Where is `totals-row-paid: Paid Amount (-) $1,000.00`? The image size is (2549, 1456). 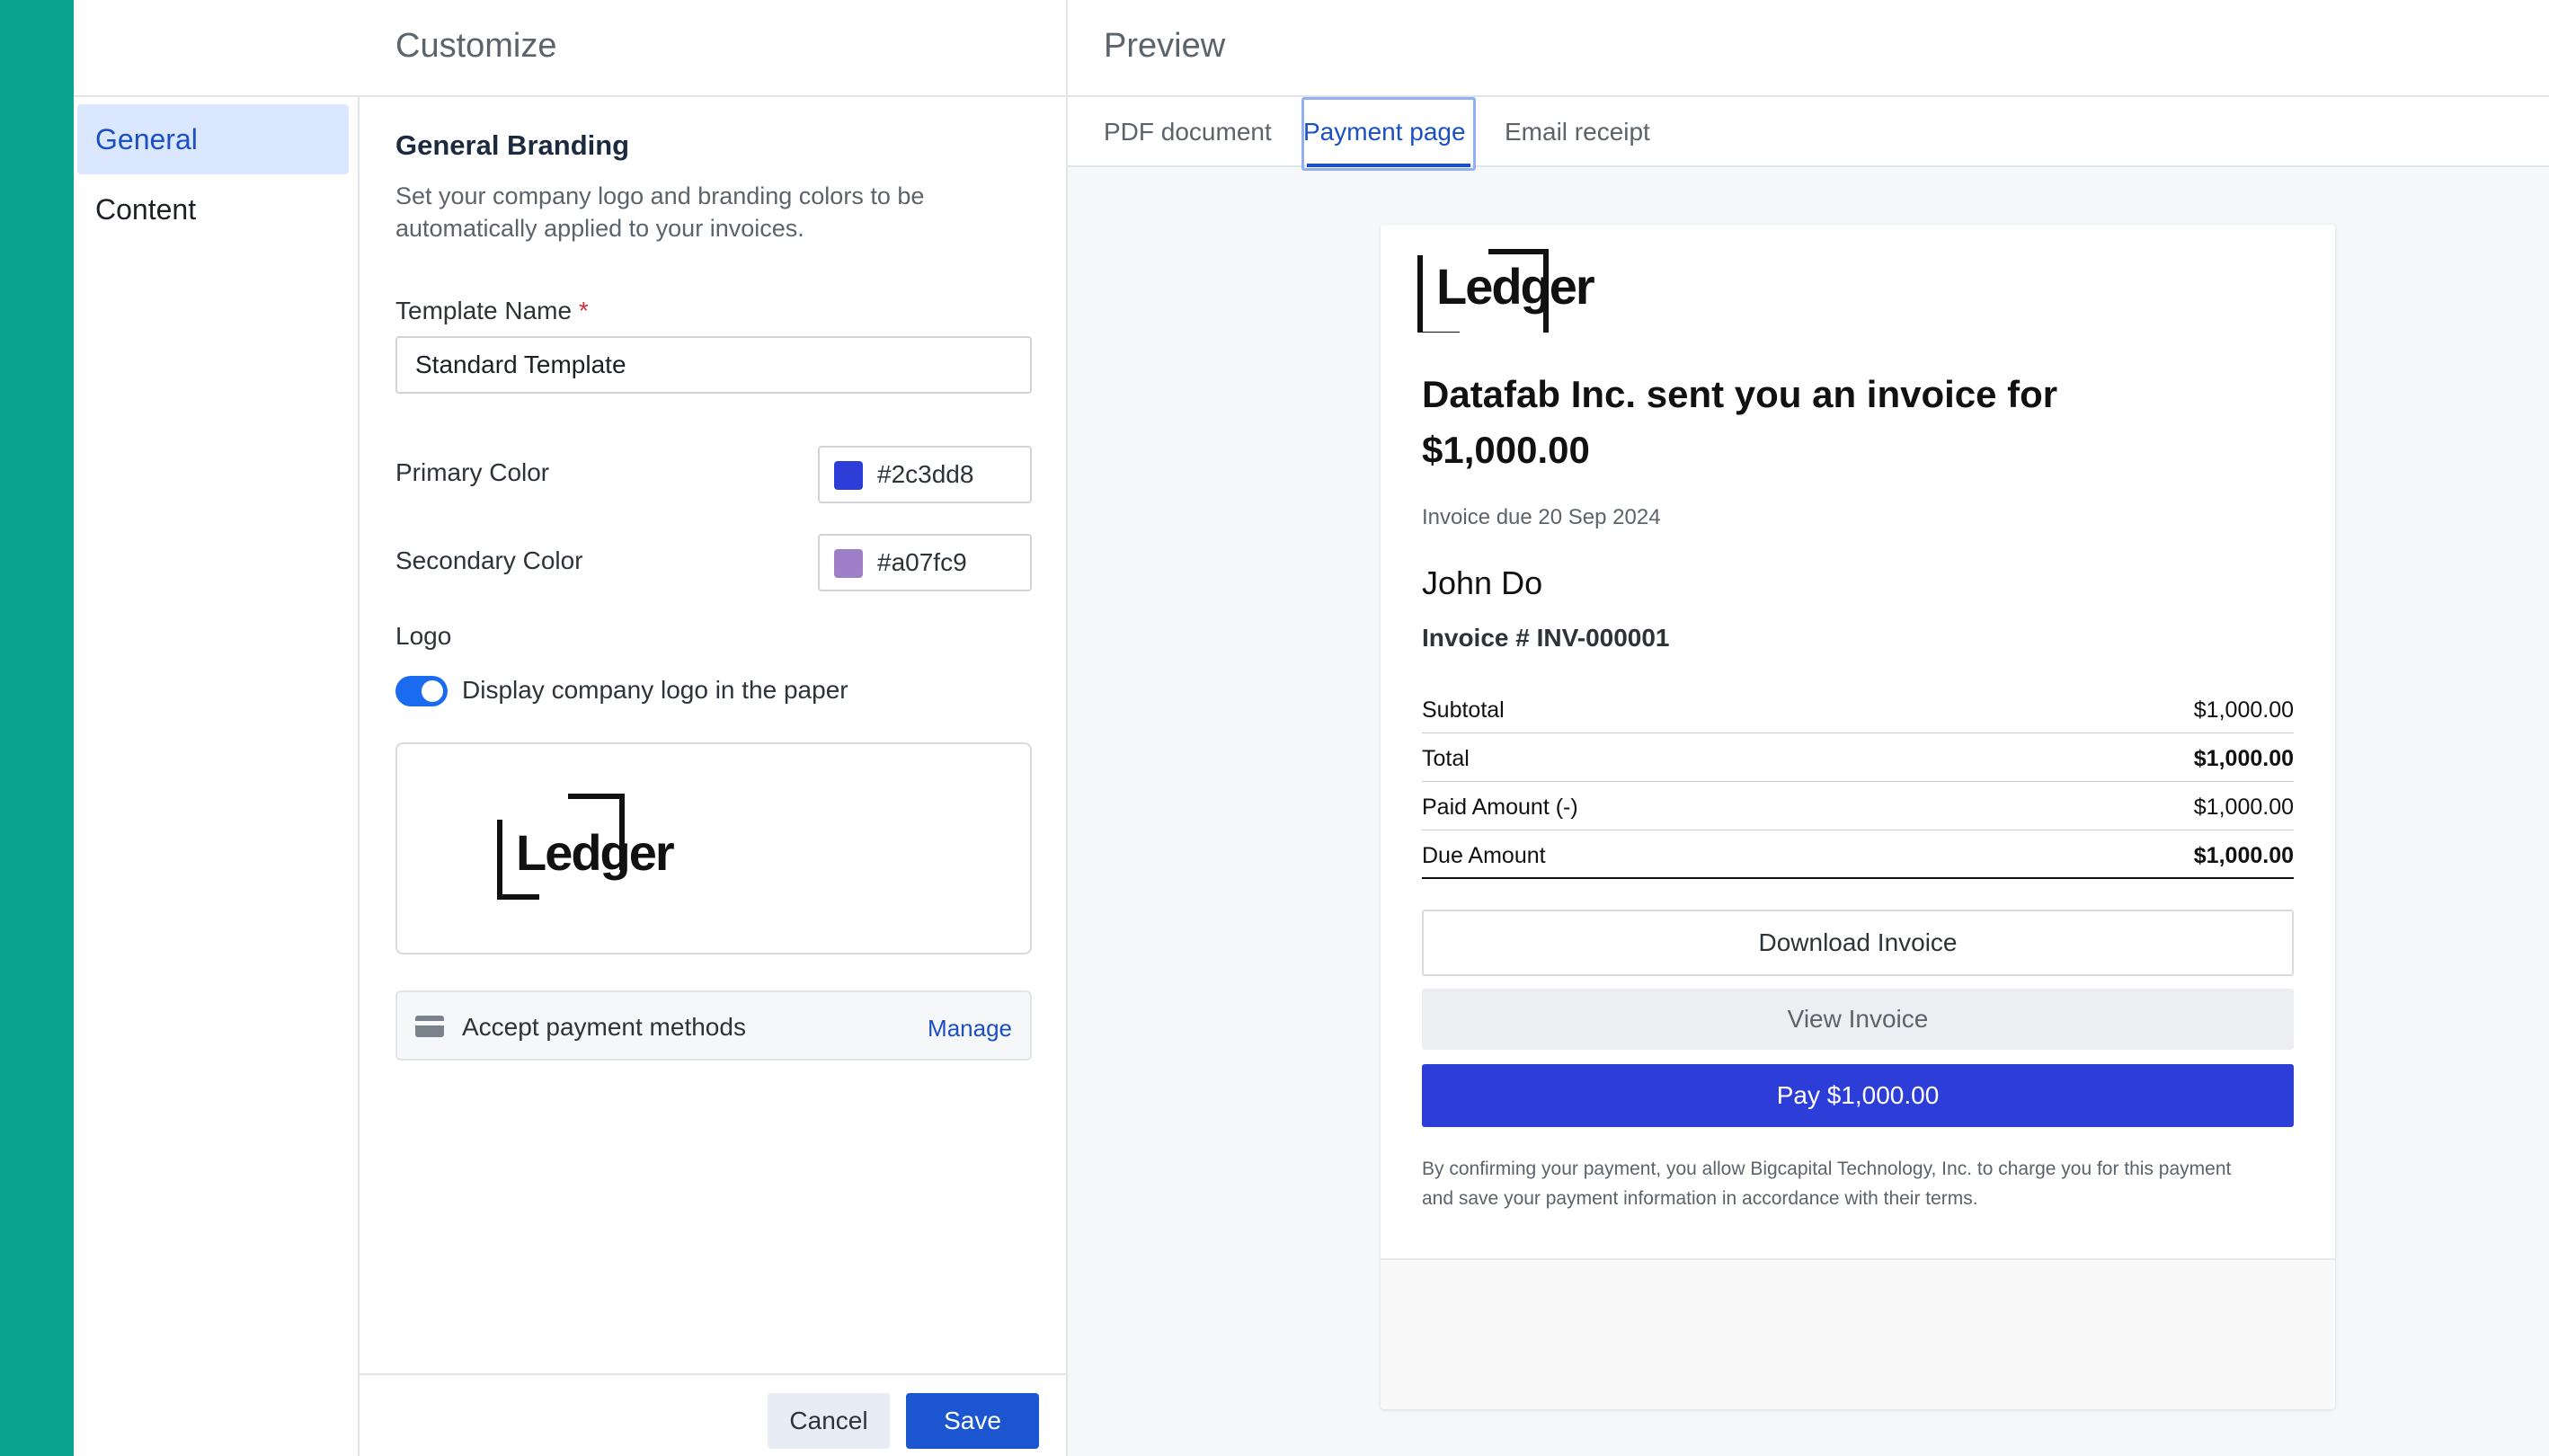 totals-row-paid: Paid Amount (-) $1,000.00 is located at coordinates (1858, 806).